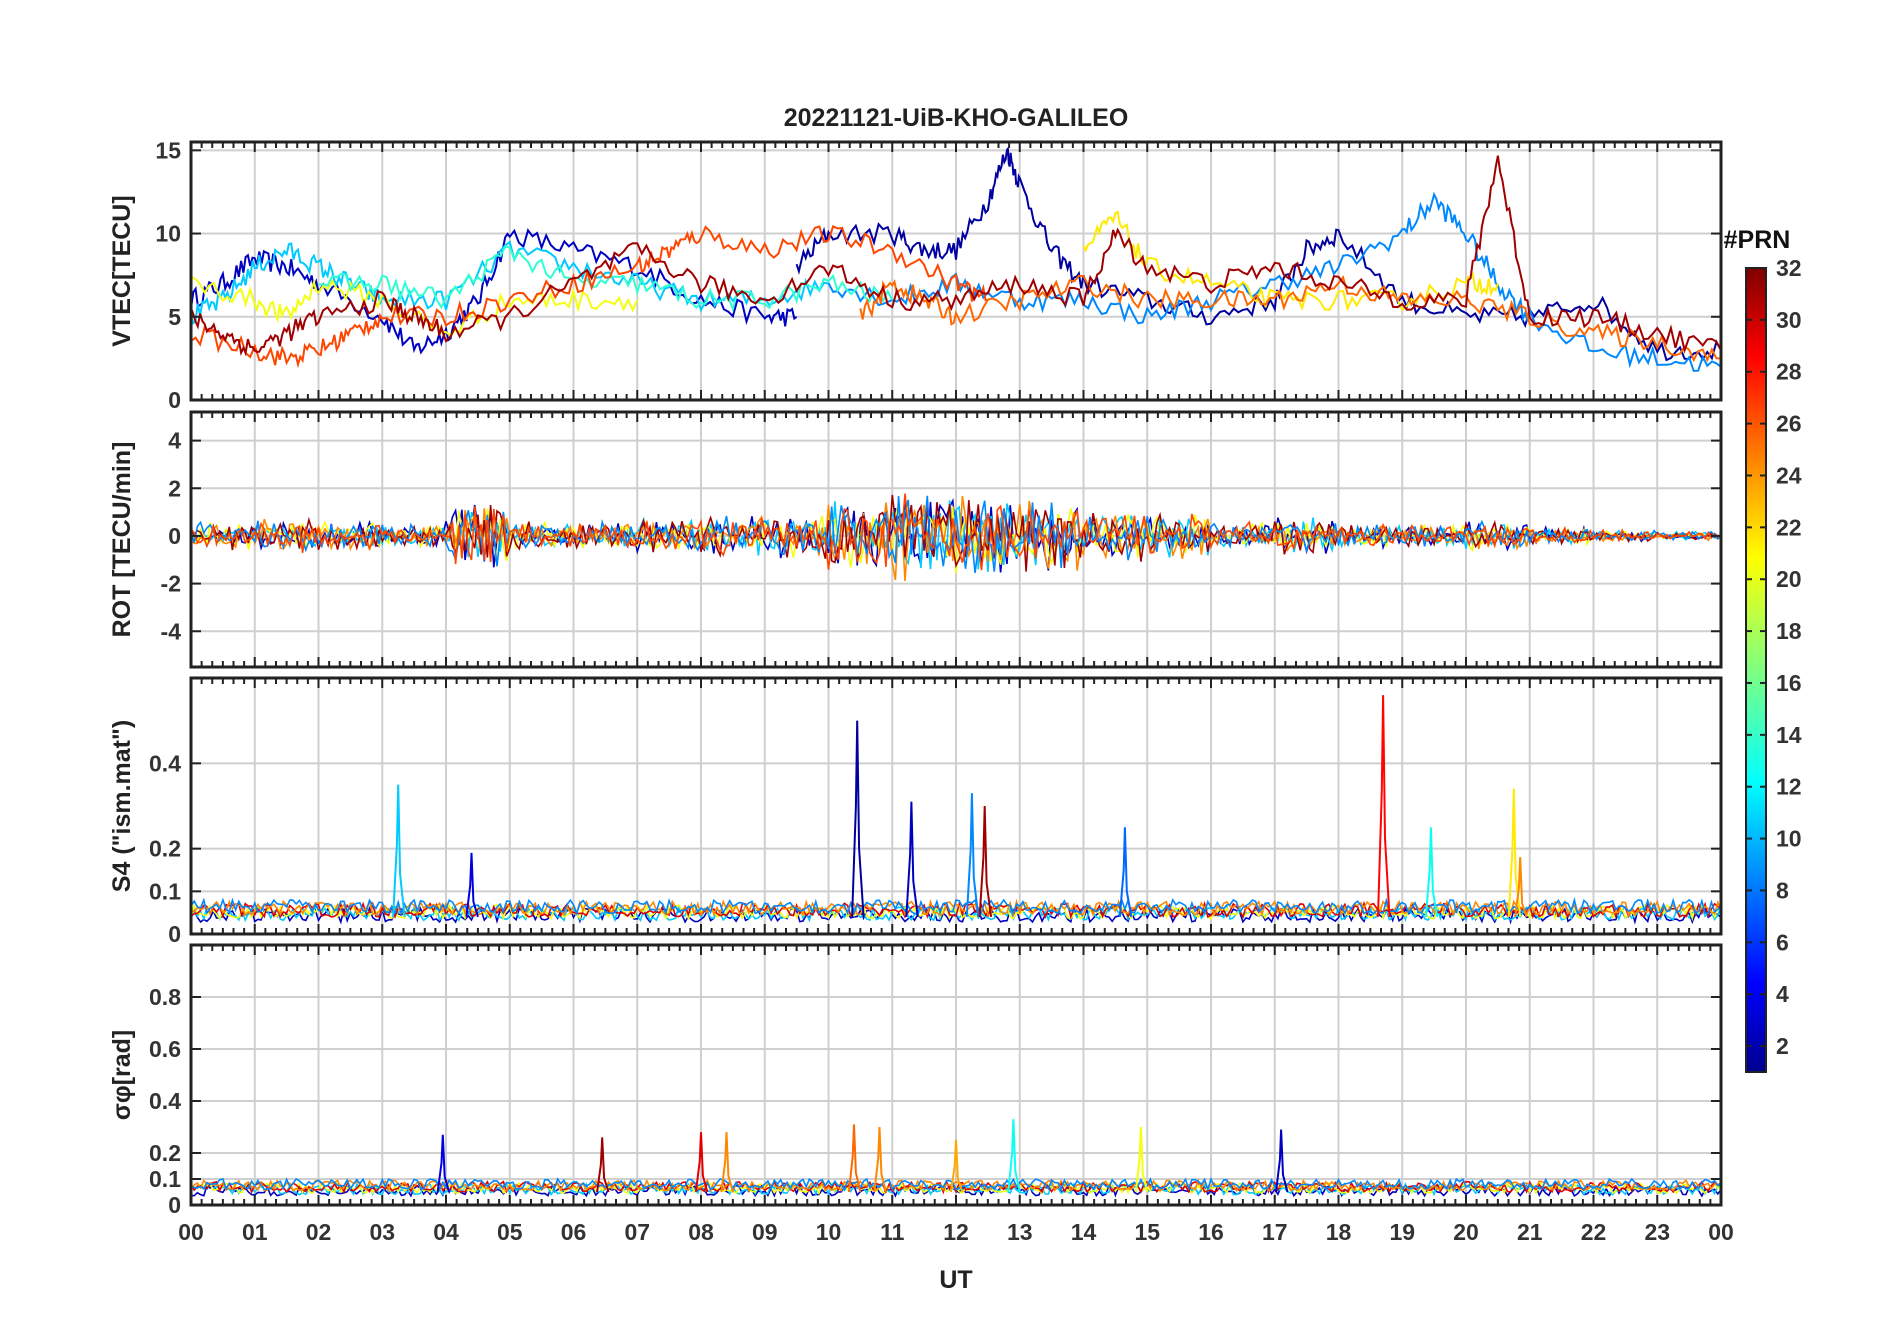 The image size is (1902, 1330). I want to click on x-tick-label: 17, so click(1275, 1232).